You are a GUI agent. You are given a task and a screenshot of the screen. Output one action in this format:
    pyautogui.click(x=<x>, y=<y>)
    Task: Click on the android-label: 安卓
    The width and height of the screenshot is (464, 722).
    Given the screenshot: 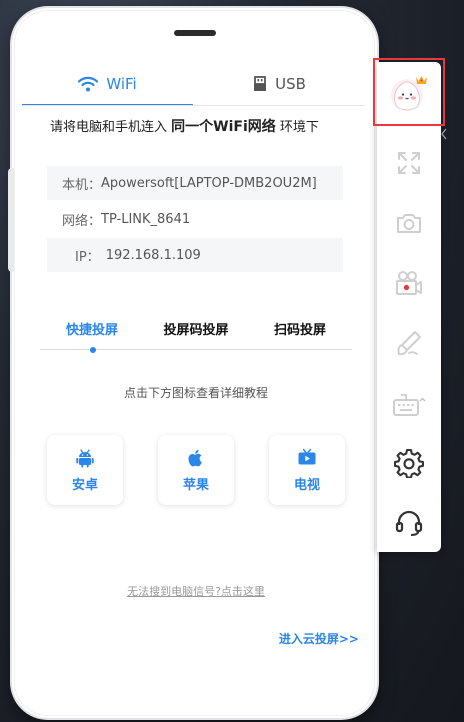 What is the action you would take?
    pyautogui.click(x=84, y=485)
    